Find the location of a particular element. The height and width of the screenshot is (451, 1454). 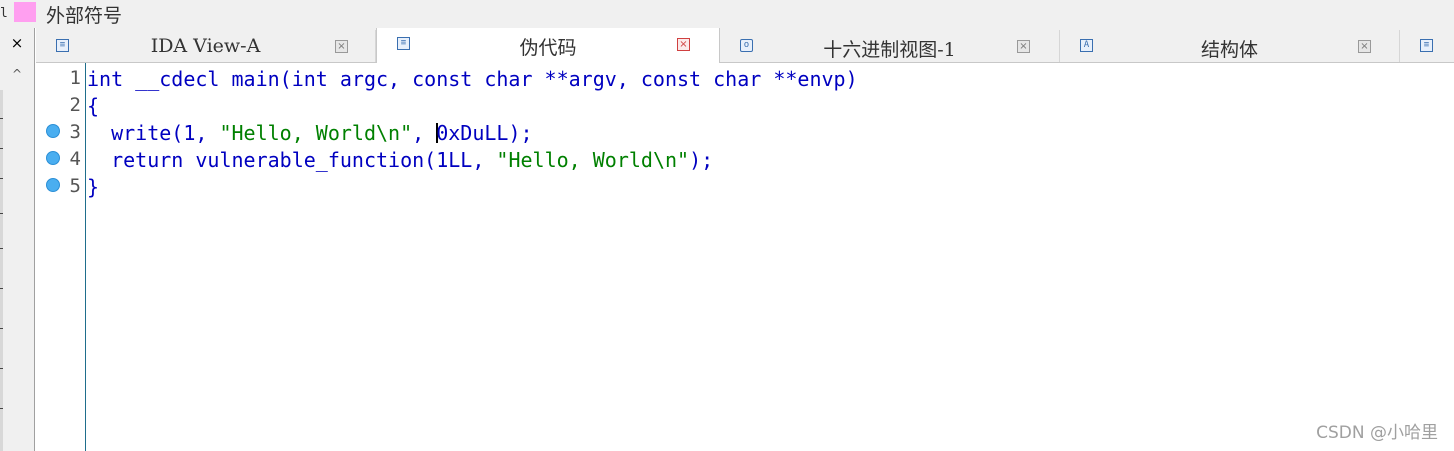

left-pane-scrollbar is located at coordinates (17, 256).